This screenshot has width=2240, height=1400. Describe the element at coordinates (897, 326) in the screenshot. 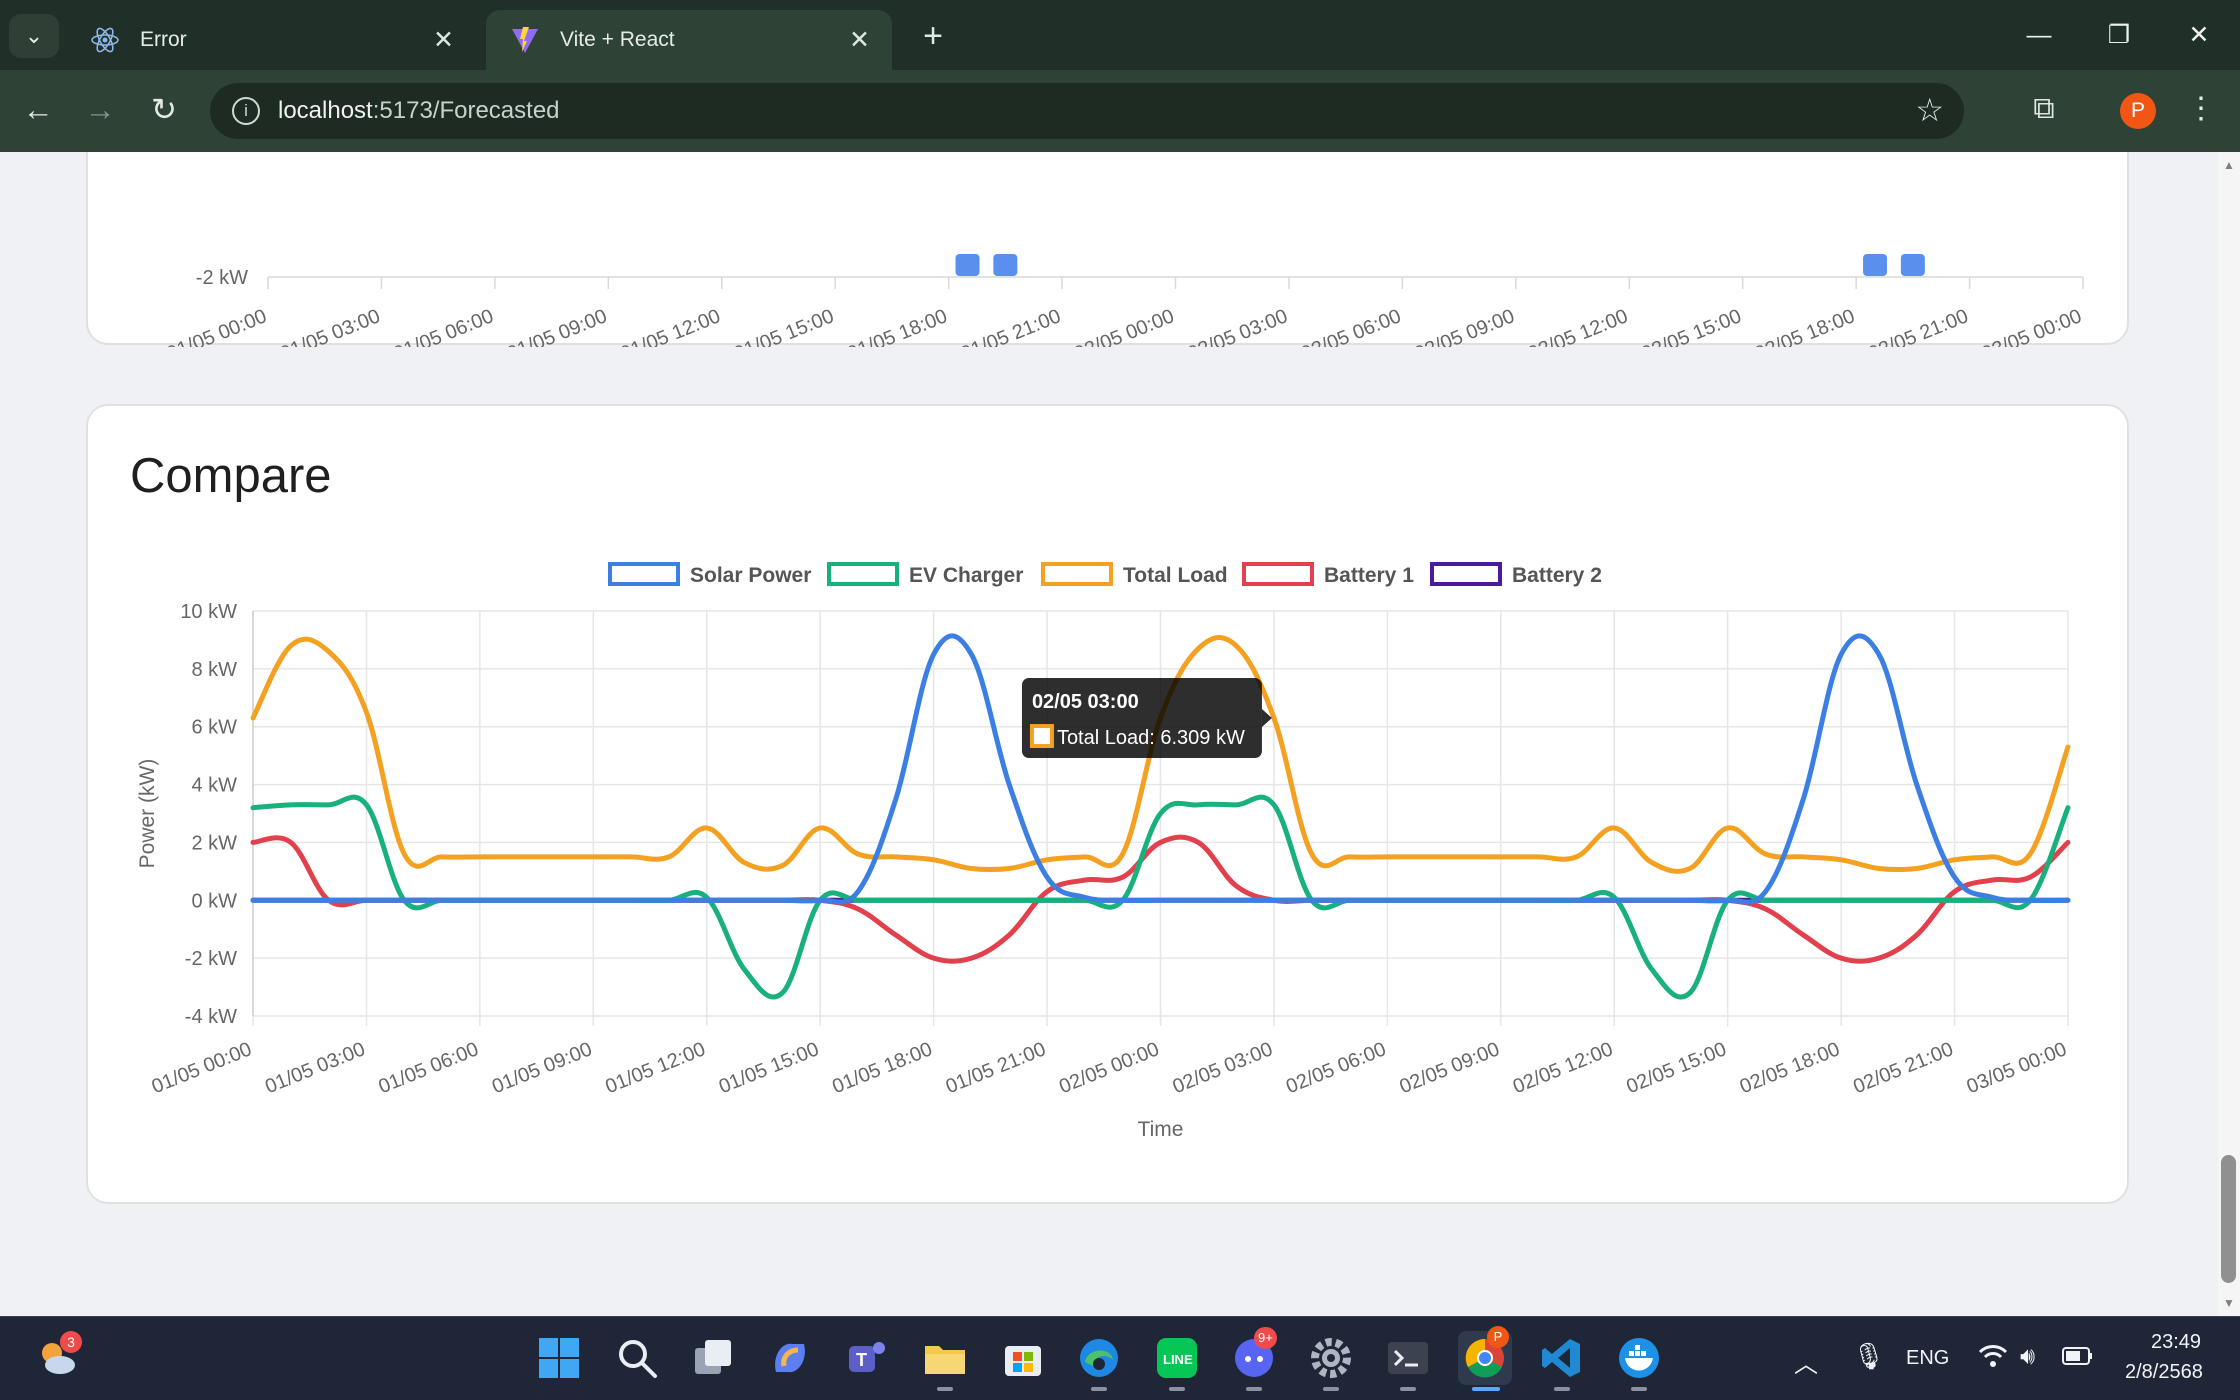

I see `x-tick-label: 01/05 18:00` at that location.